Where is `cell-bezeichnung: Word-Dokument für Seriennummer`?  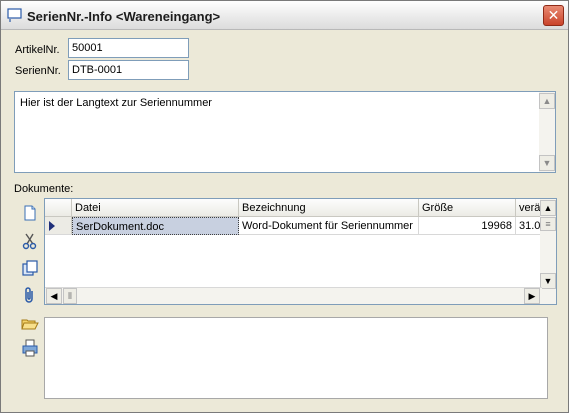
cell-bezeichnung: Word-Dokument für Seriennummer is located at coordinates (329, 226).